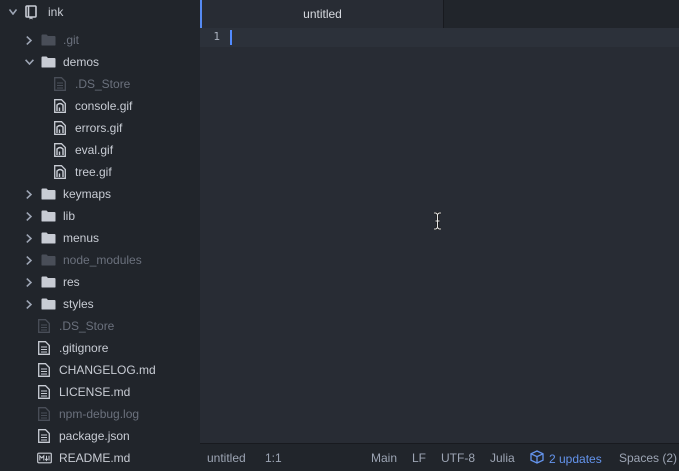 Image resolution: width=679 pixels, height=471 pixels. I want to click on tree-item-label: .git, so click(71, 40).